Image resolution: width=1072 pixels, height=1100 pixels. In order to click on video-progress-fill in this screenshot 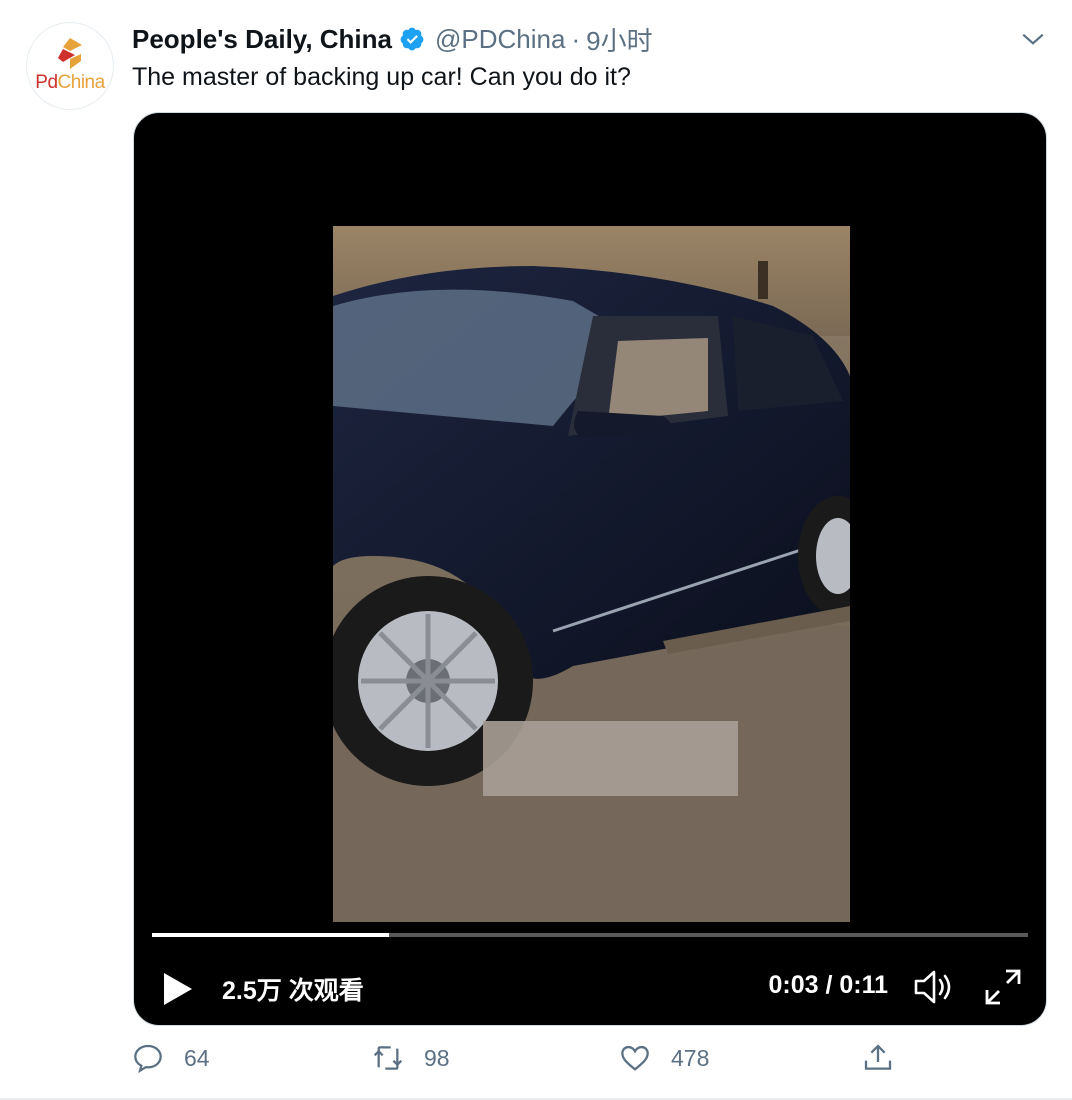, I will do `click(270, 935)`.